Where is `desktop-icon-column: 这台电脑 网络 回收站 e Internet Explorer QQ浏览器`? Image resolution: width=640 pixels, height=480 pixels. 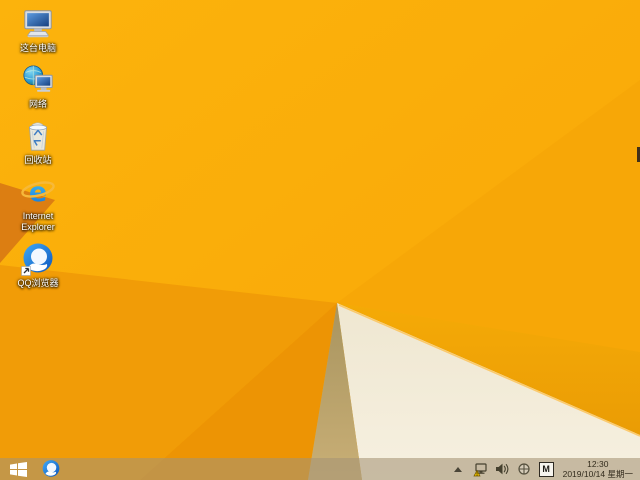 desktop-icon-column: 这台电脑 网络 回收站 e Internet Explorer QQ浏览器 is located at coordinates (38, 149).